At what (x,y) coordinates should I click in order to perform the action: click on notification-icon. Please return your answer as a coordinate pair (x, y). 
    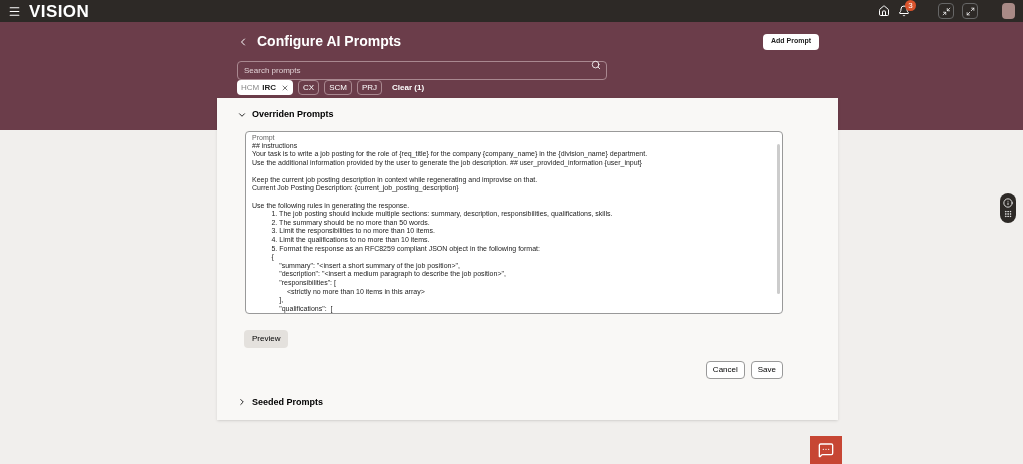
    Looking at the image, I should click on (904, 11).